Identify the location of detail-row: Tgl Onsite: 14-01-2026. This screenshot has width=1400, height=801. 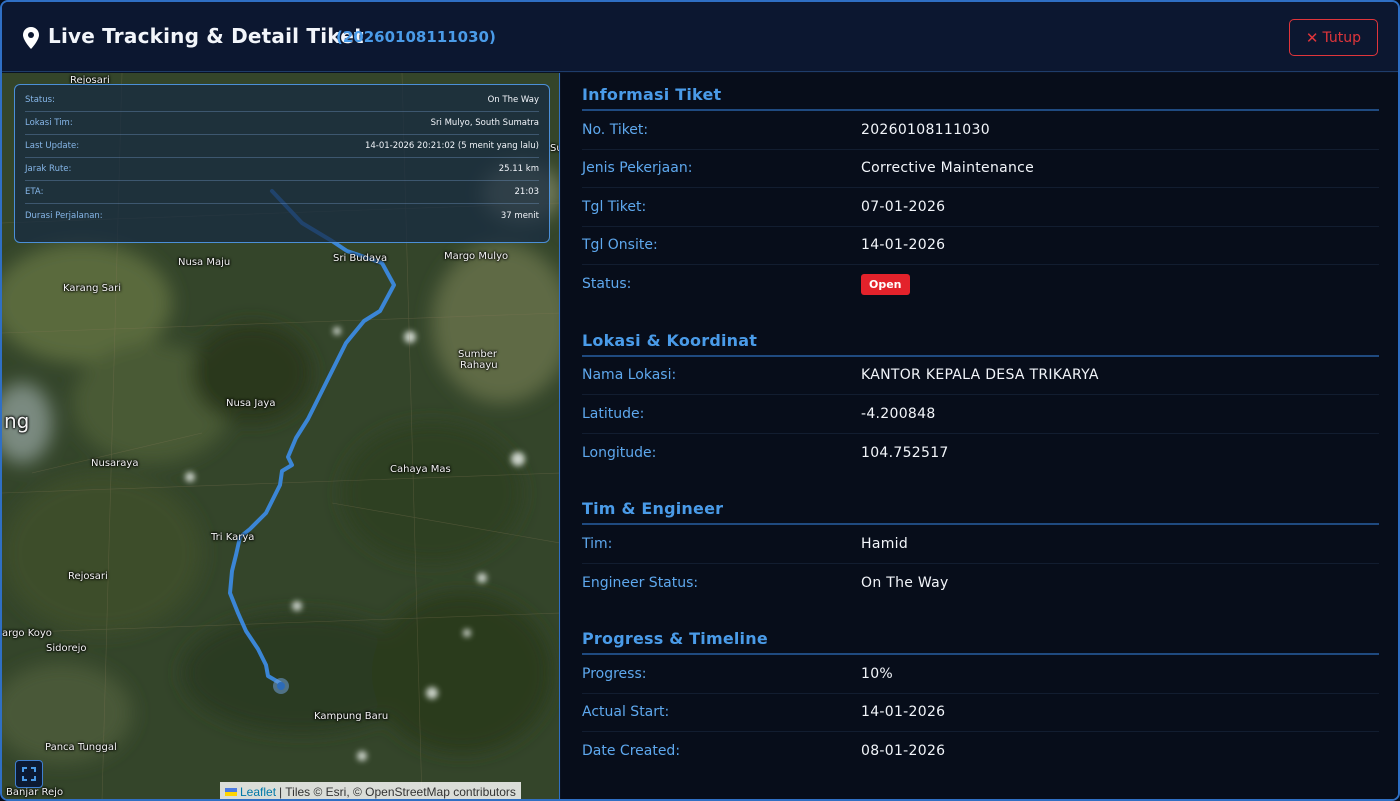
(980, 246).